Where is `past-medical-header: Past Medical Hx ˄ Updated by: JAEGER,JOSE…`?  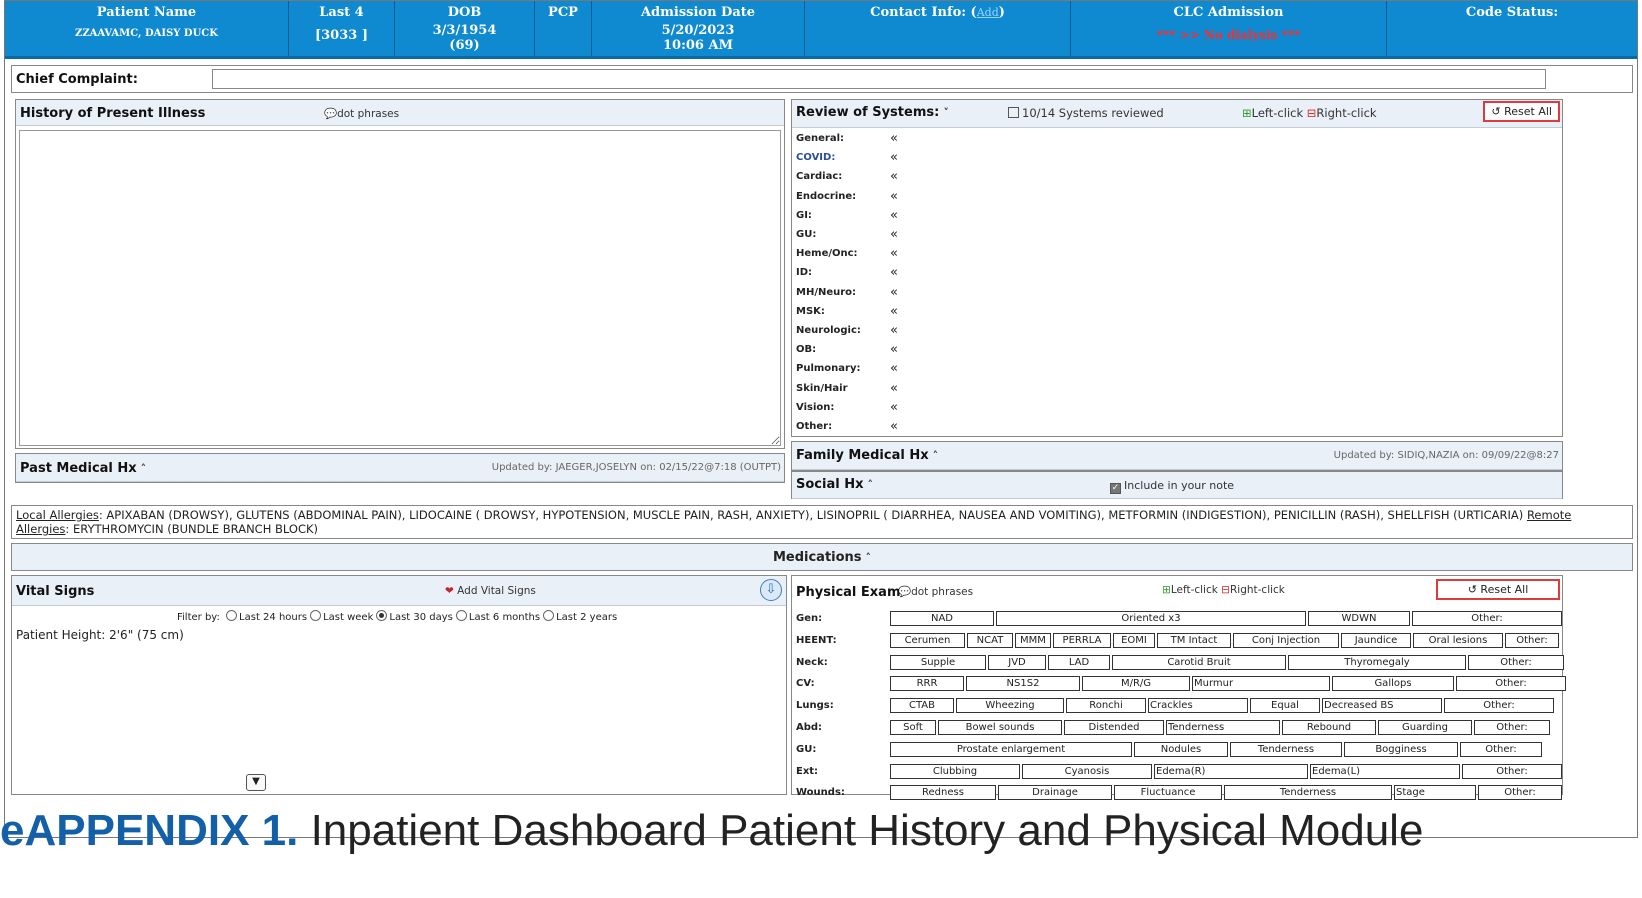
past-medical-header: Past Medical Hx ˄ Updated by: JAEGER,JOSE… is located at coordinates (400, 468).